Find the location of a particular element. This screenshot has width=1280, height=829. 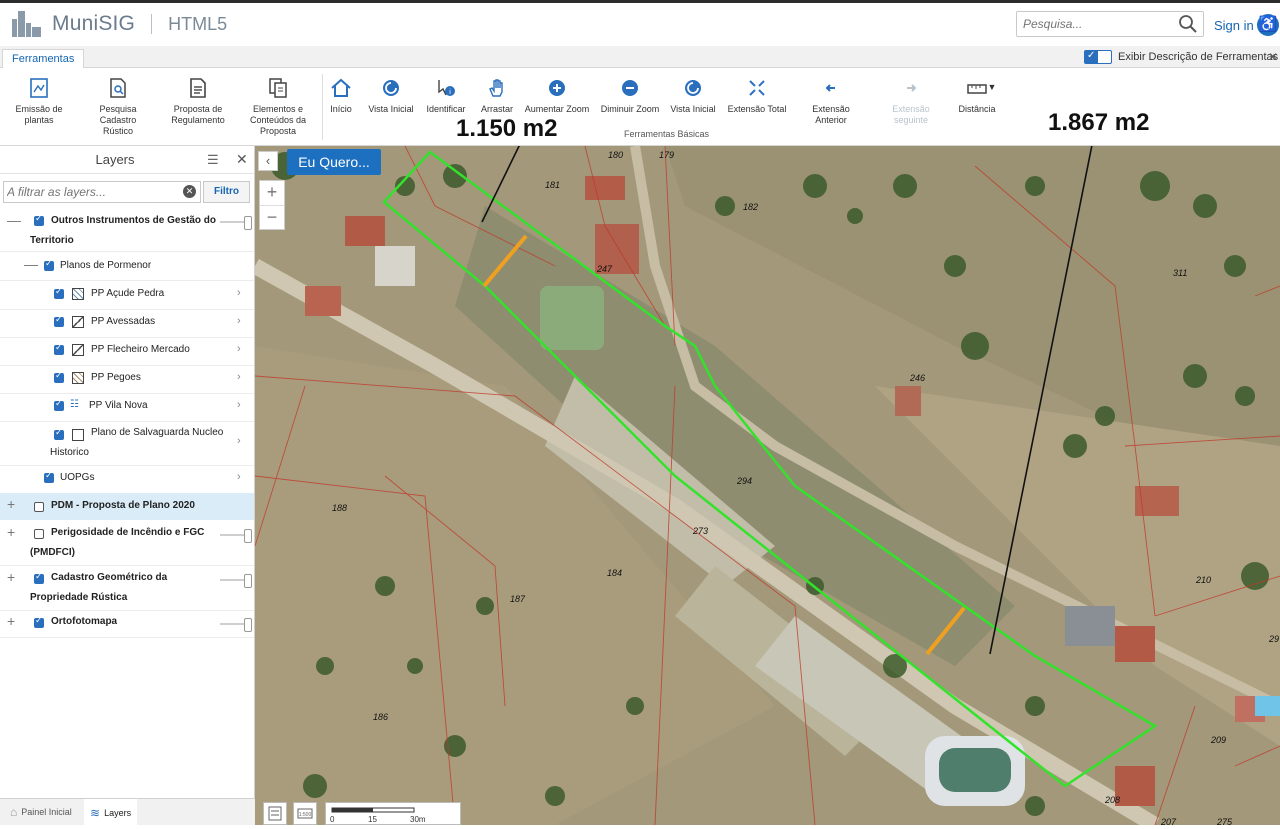

panel-bottom-tabs: ⌂ Painel Inicial ≋ Layers is located at coordinates (127, 812).